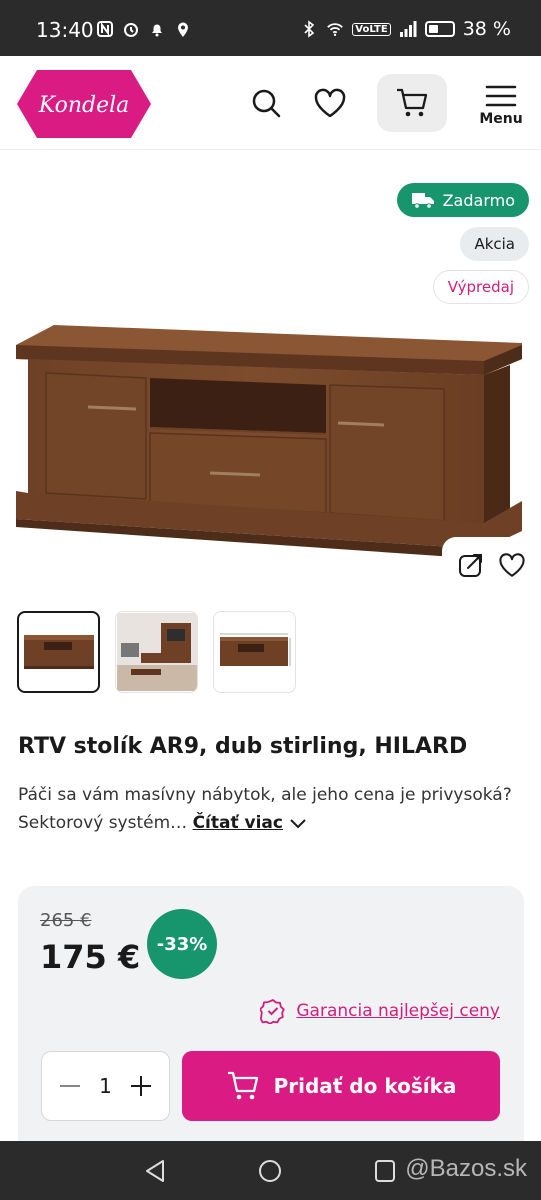 This screenshot has width=541, height=1200. I want to click on plus-icon, so click(141, 1086).